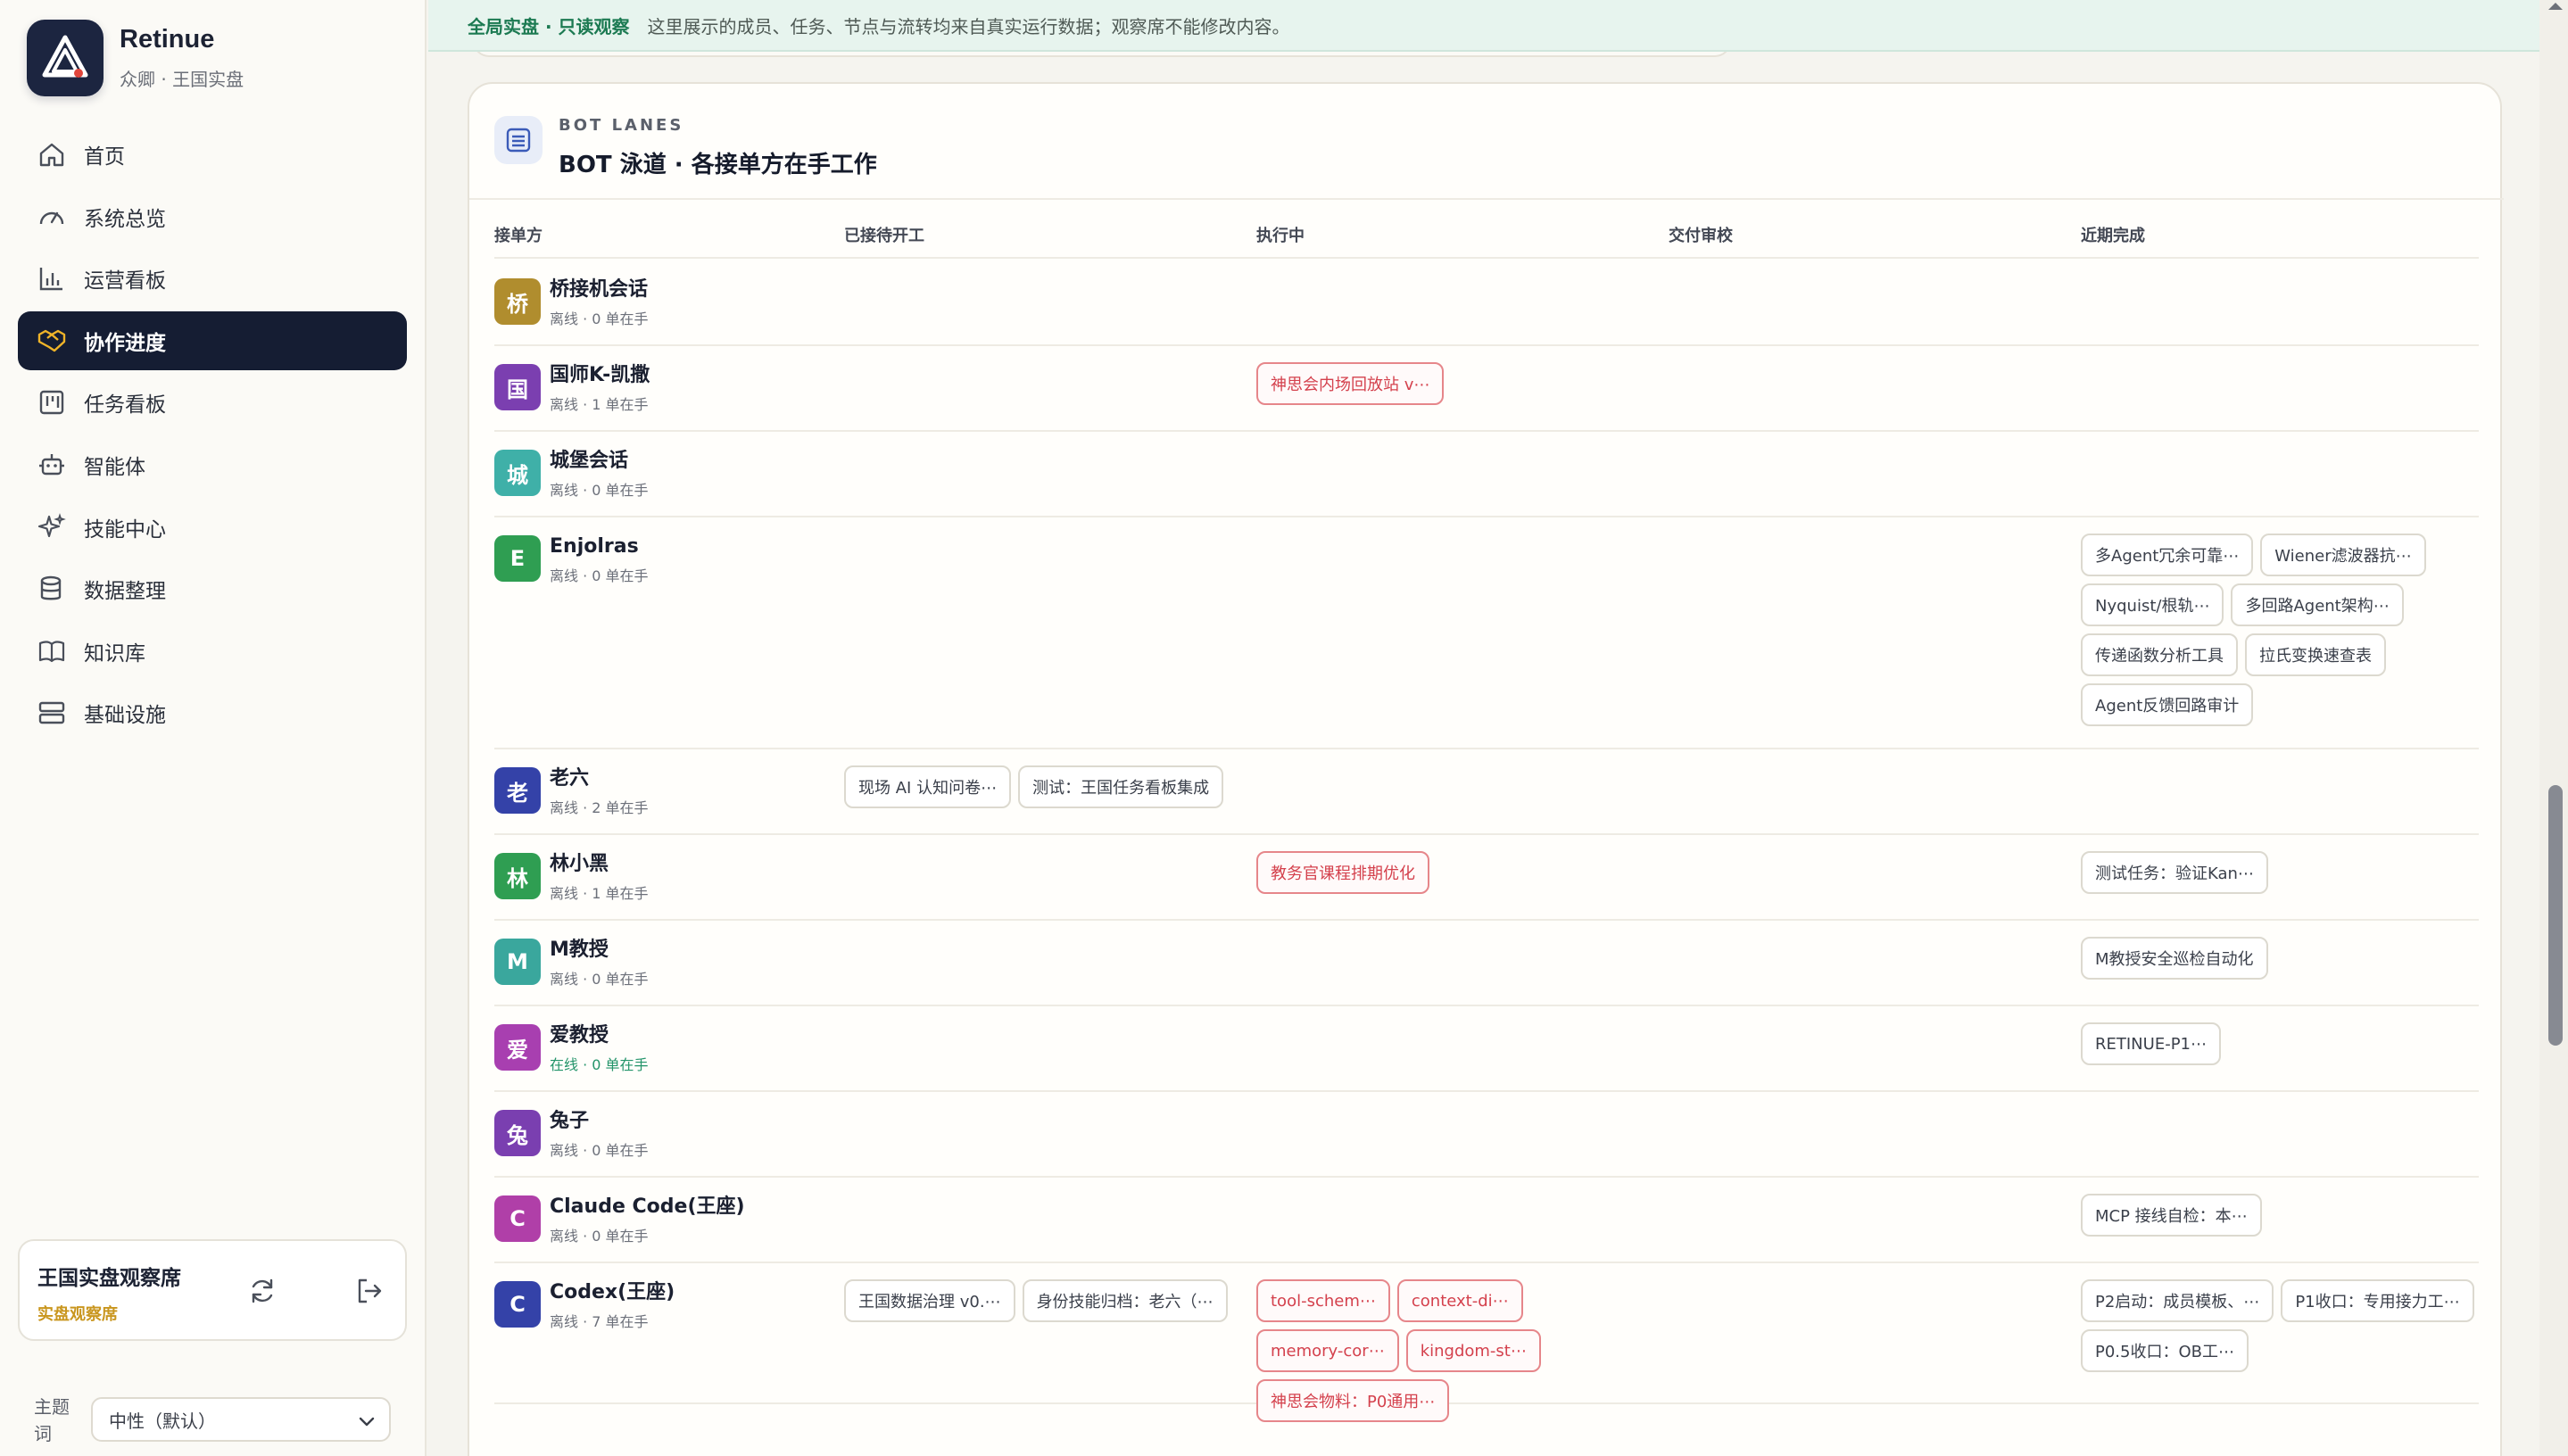 The image size is (2568, 1456). What do you see at coordinates (594, 547) in the screenshot?
I see `agent-name: Enjolras` at bounding box center [594, 547].